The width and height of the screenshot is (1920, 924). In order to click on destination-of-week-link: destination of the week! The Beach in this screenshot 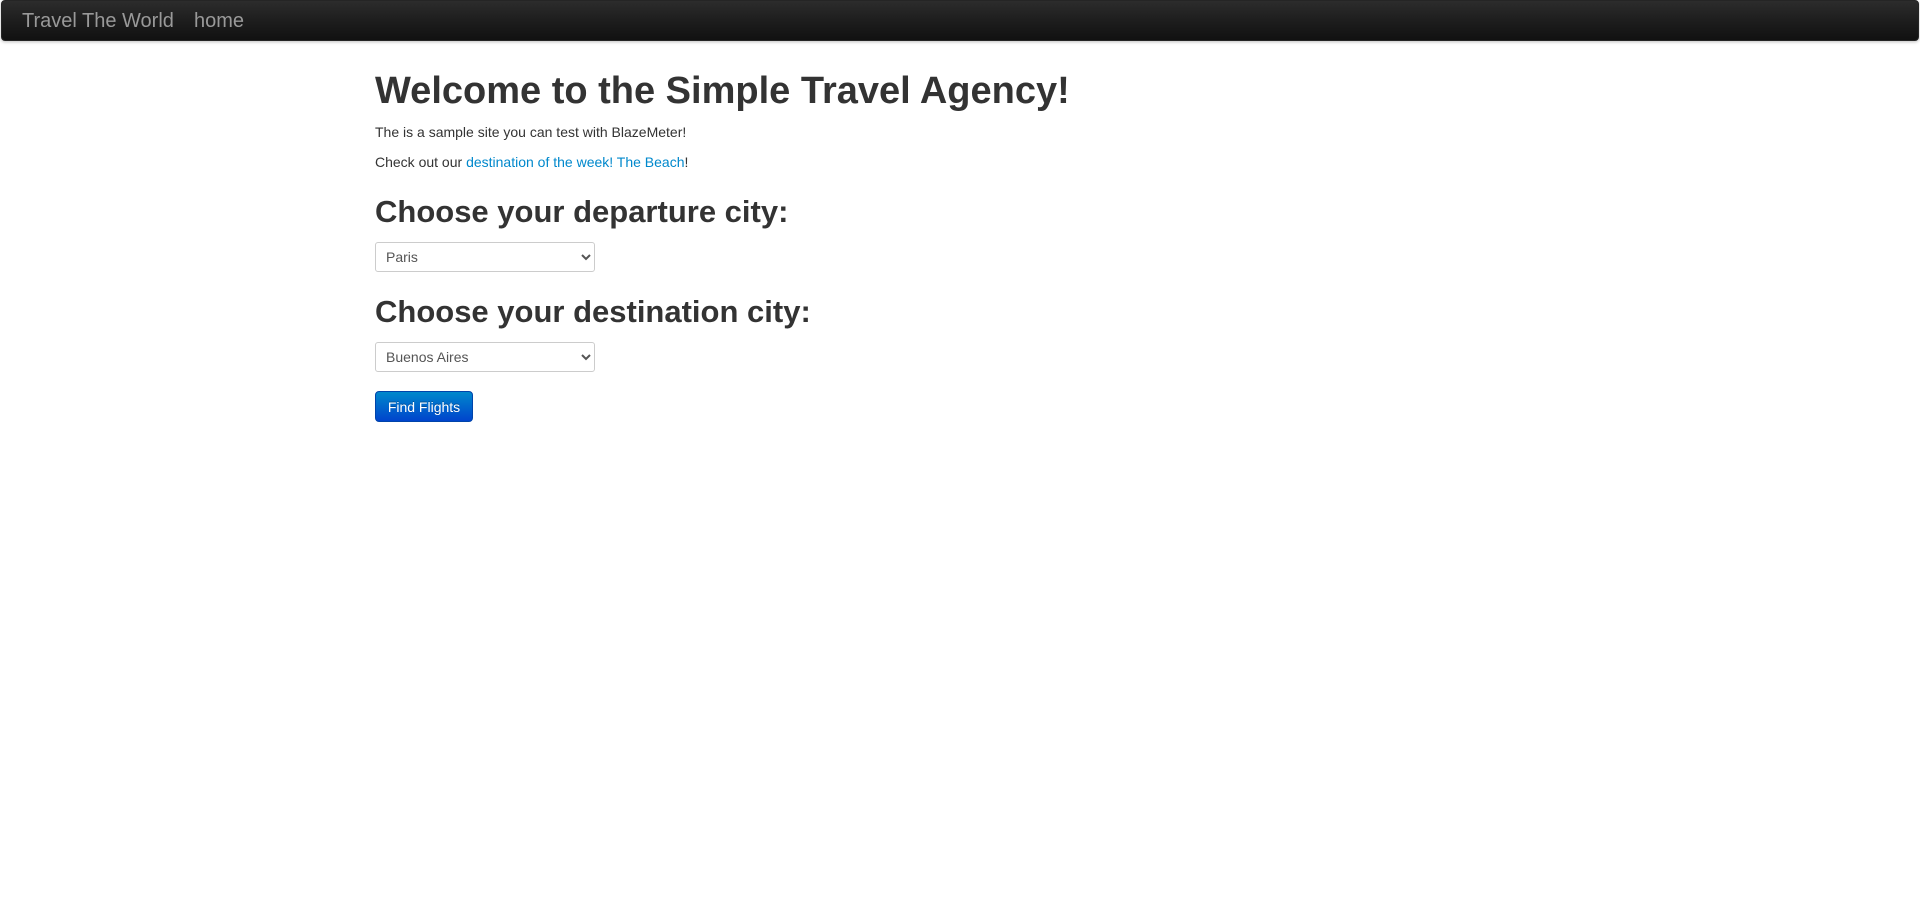, I will do `click(575, 162)`.